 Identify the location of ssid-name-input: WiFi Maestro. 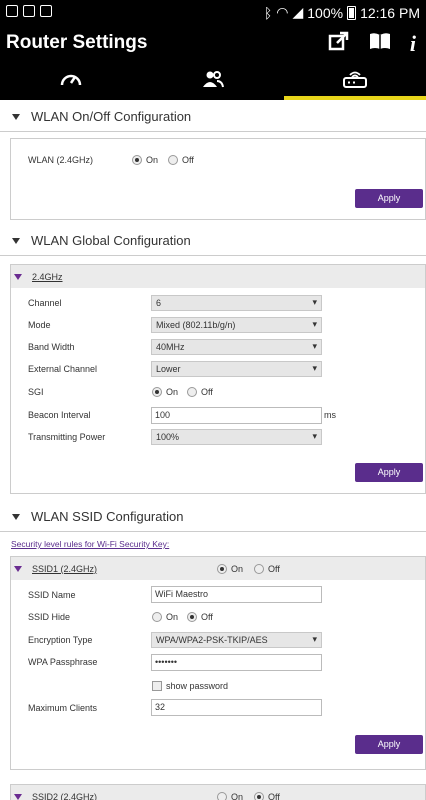
(236, 594).